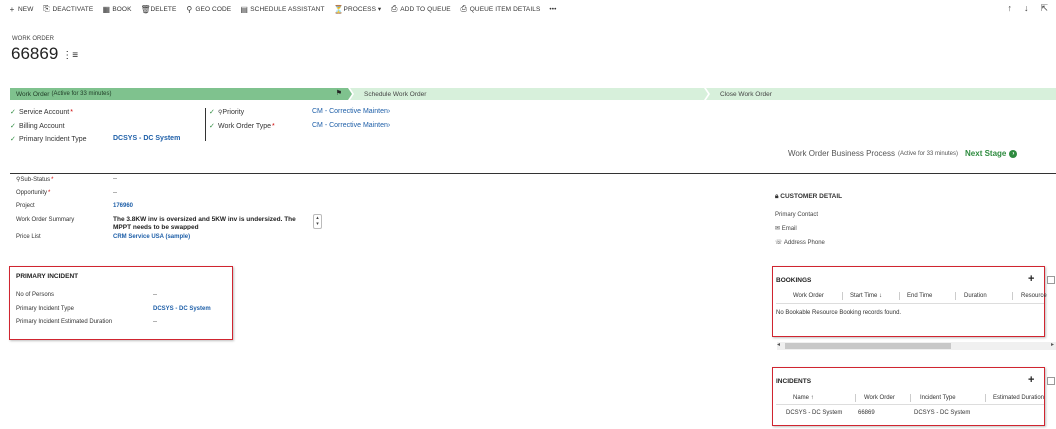 Image resolution: width=1056 pixels, height=429 pixels. I want to click on queue-item-details-button: ⎙ QUEUE ITEM DETAILS, so click(500, 9).